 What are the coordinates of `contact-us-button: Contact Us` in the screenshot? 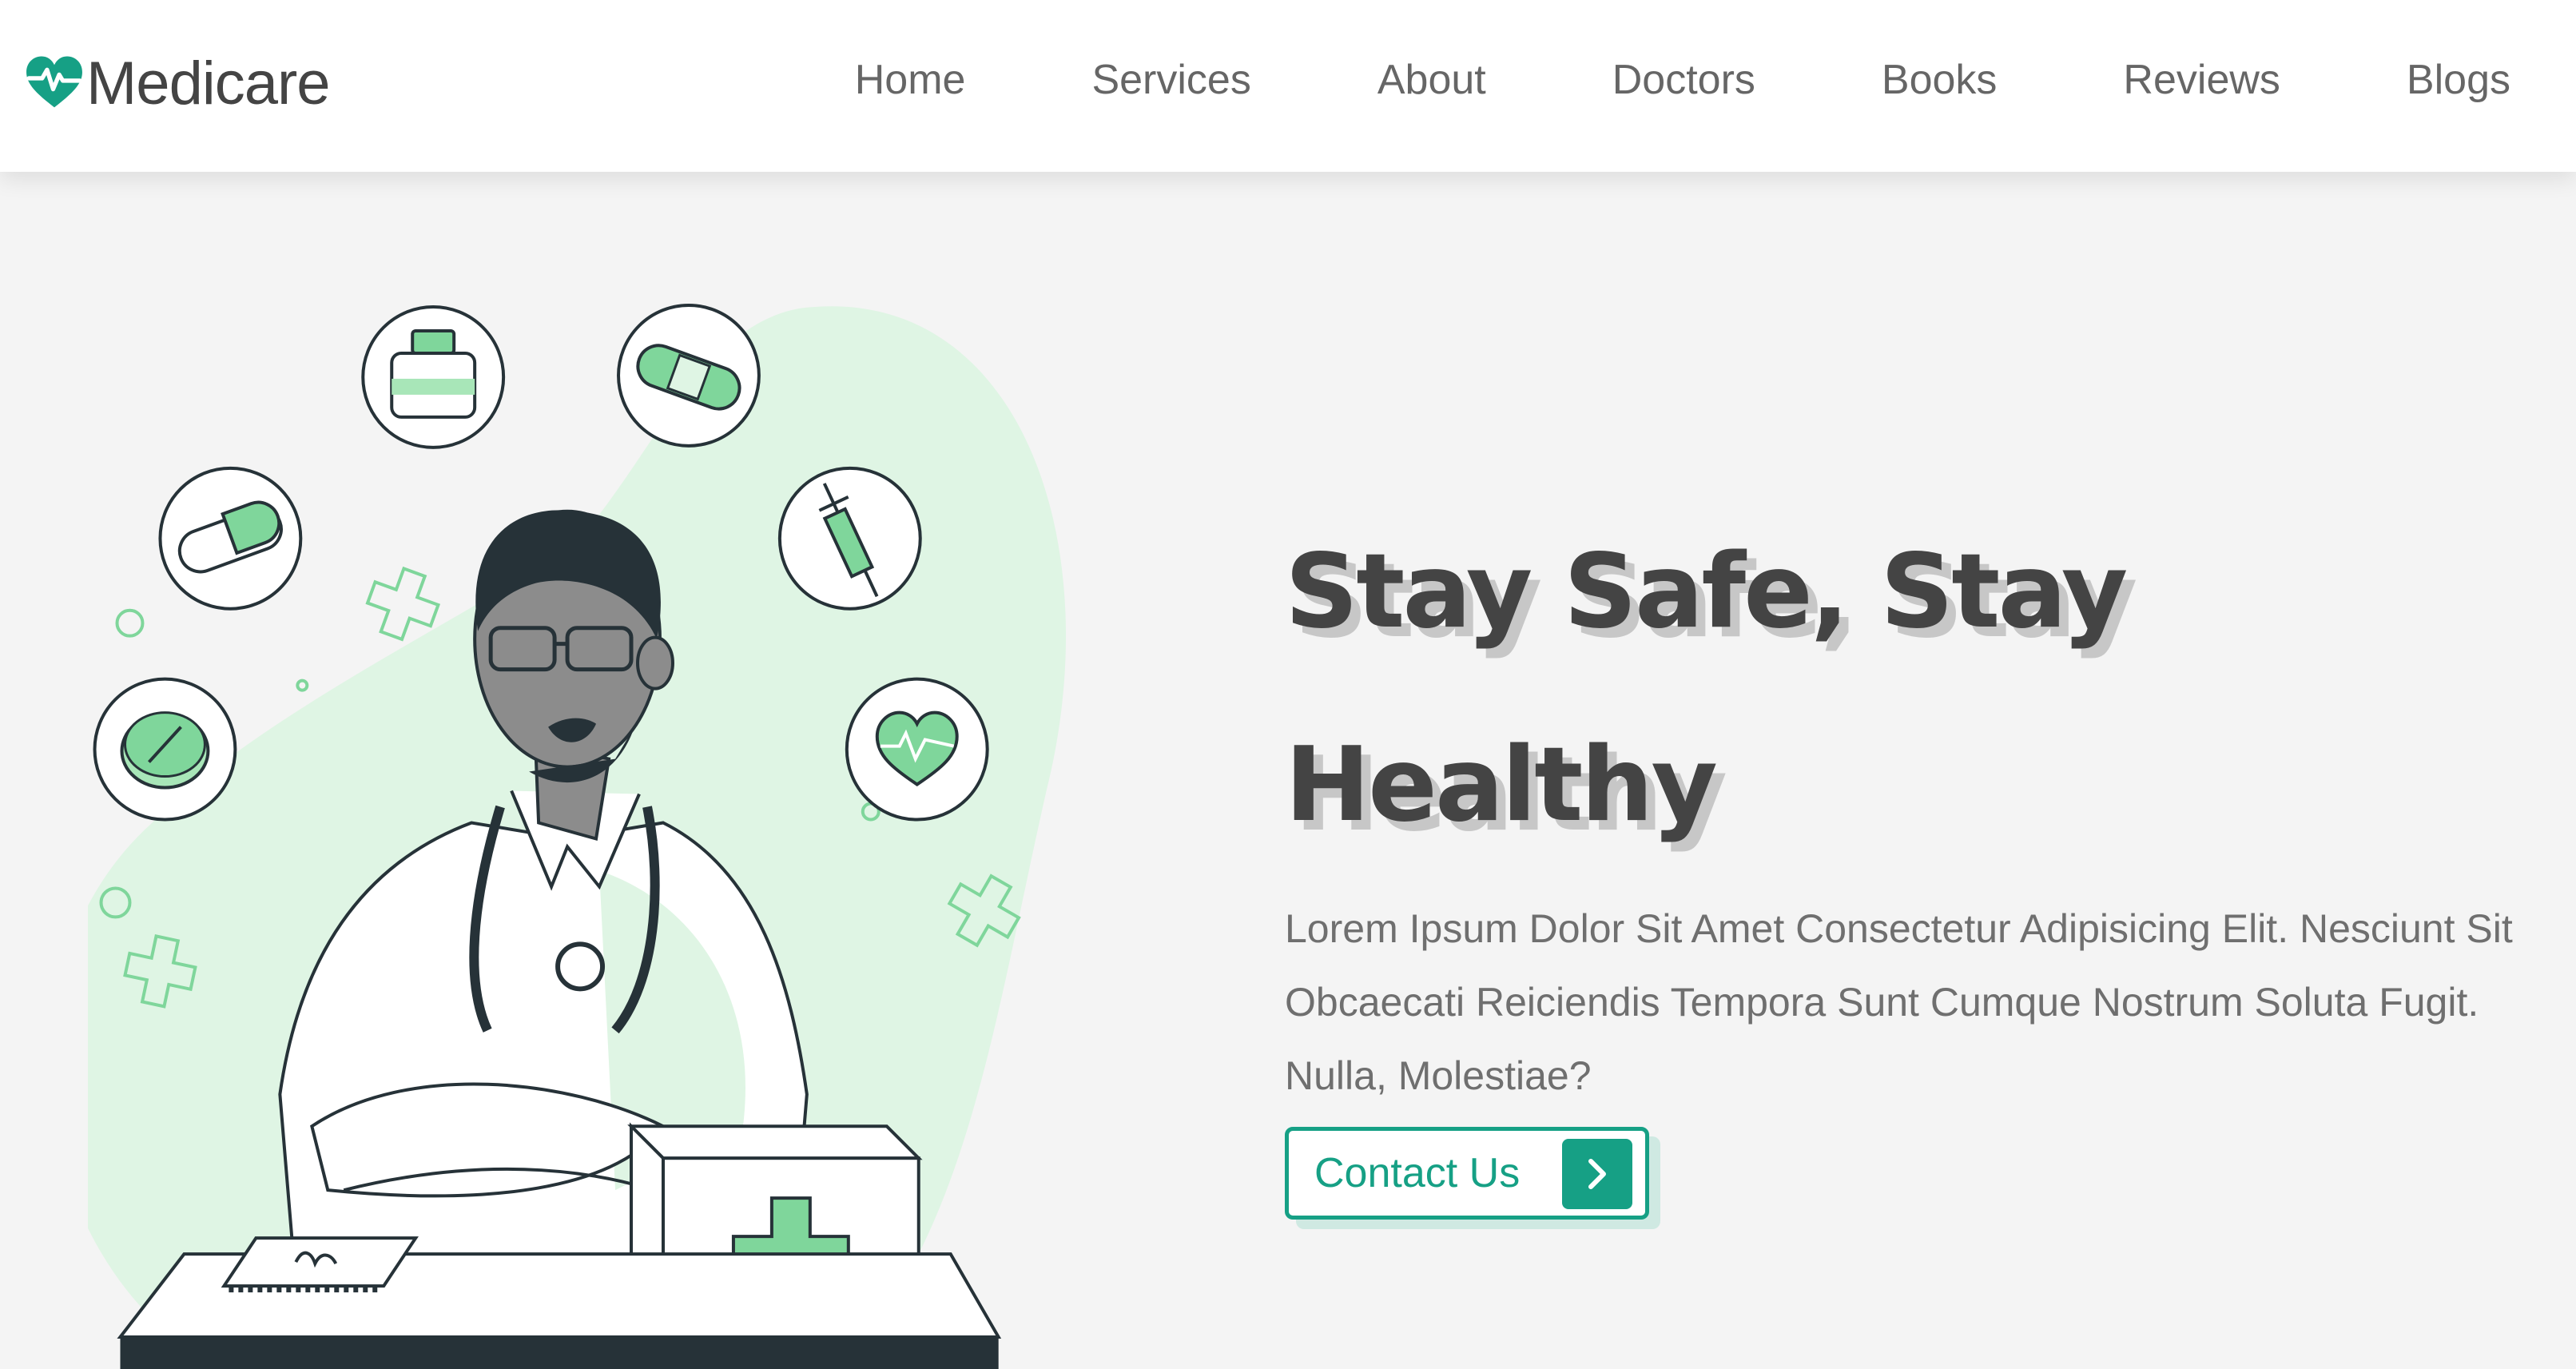 It's located at (1467, 1173).